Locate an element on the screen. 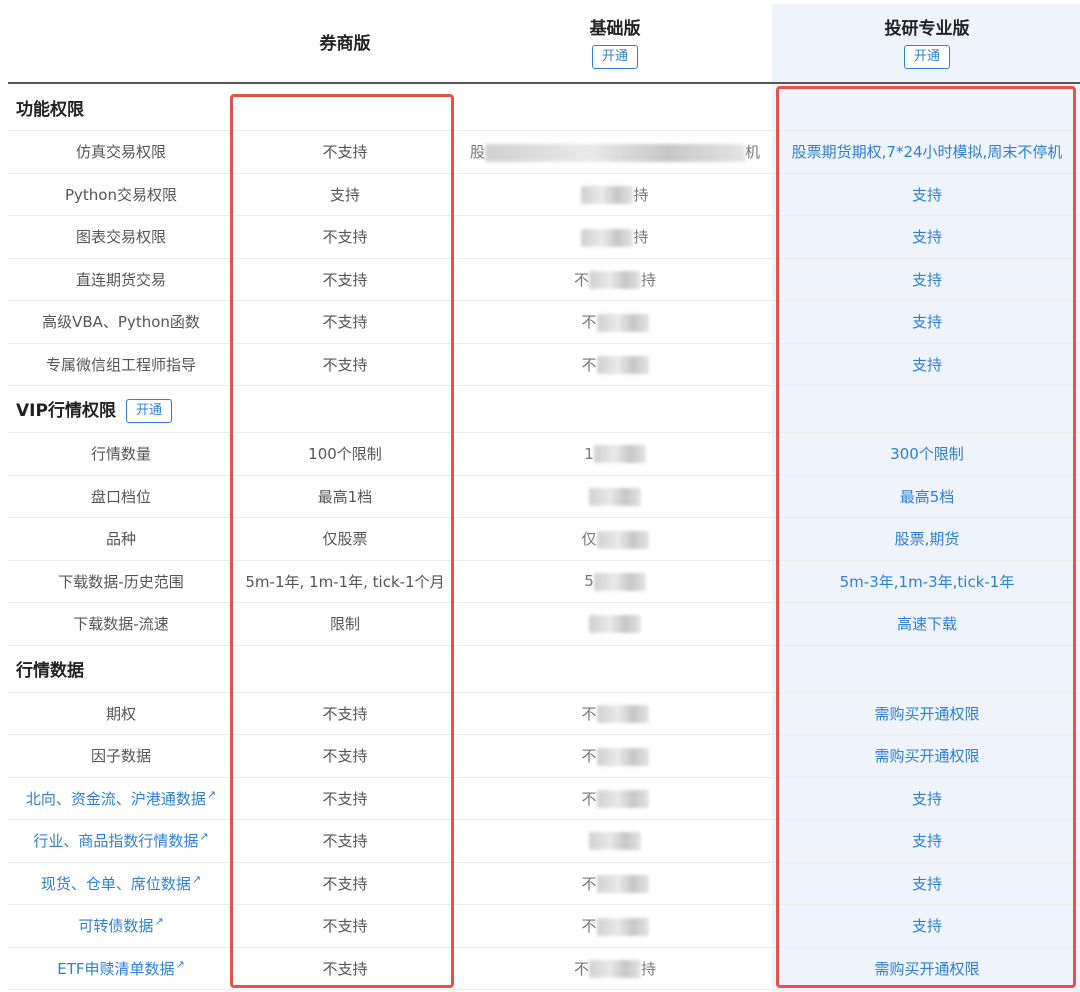  feature-cell: 行情数量 is located at coordinates (121, 454).